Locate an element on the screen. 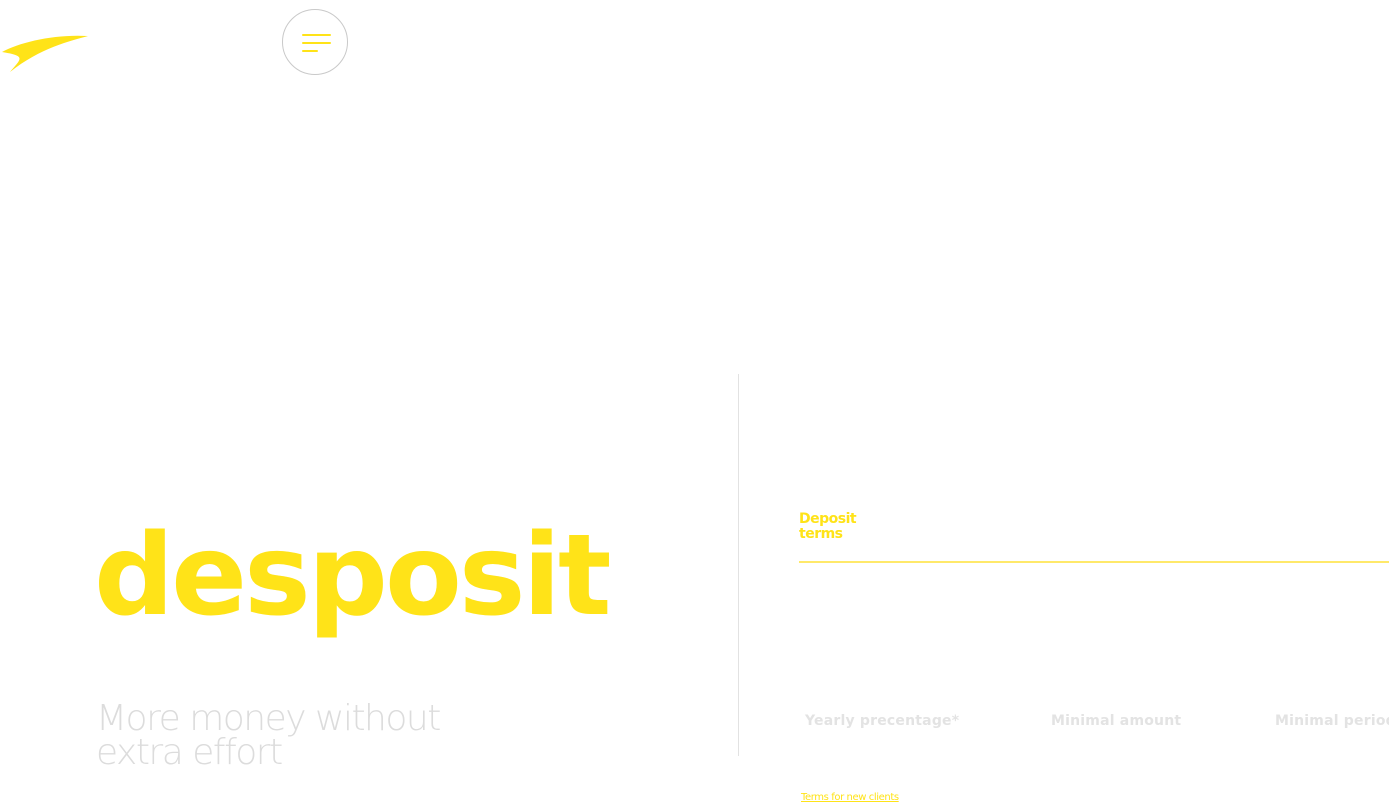 This screenshot has width=1389, height=806. hamburger-menu-icon is located at coordinates (316, 35).